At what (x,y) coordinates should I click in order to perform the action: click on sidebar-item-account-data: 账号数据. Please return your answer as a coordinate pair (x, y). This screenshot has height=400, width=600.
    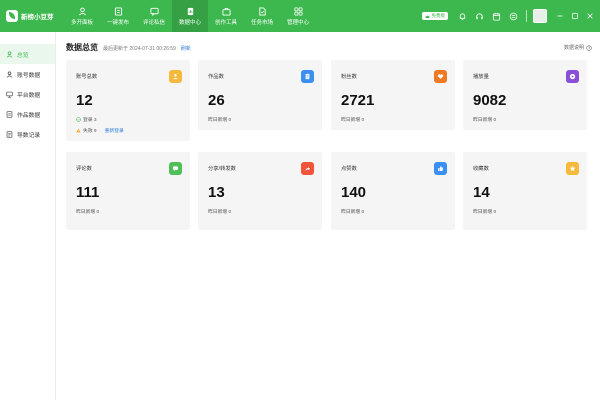
    Looking at the image, I should click on (27, 74).